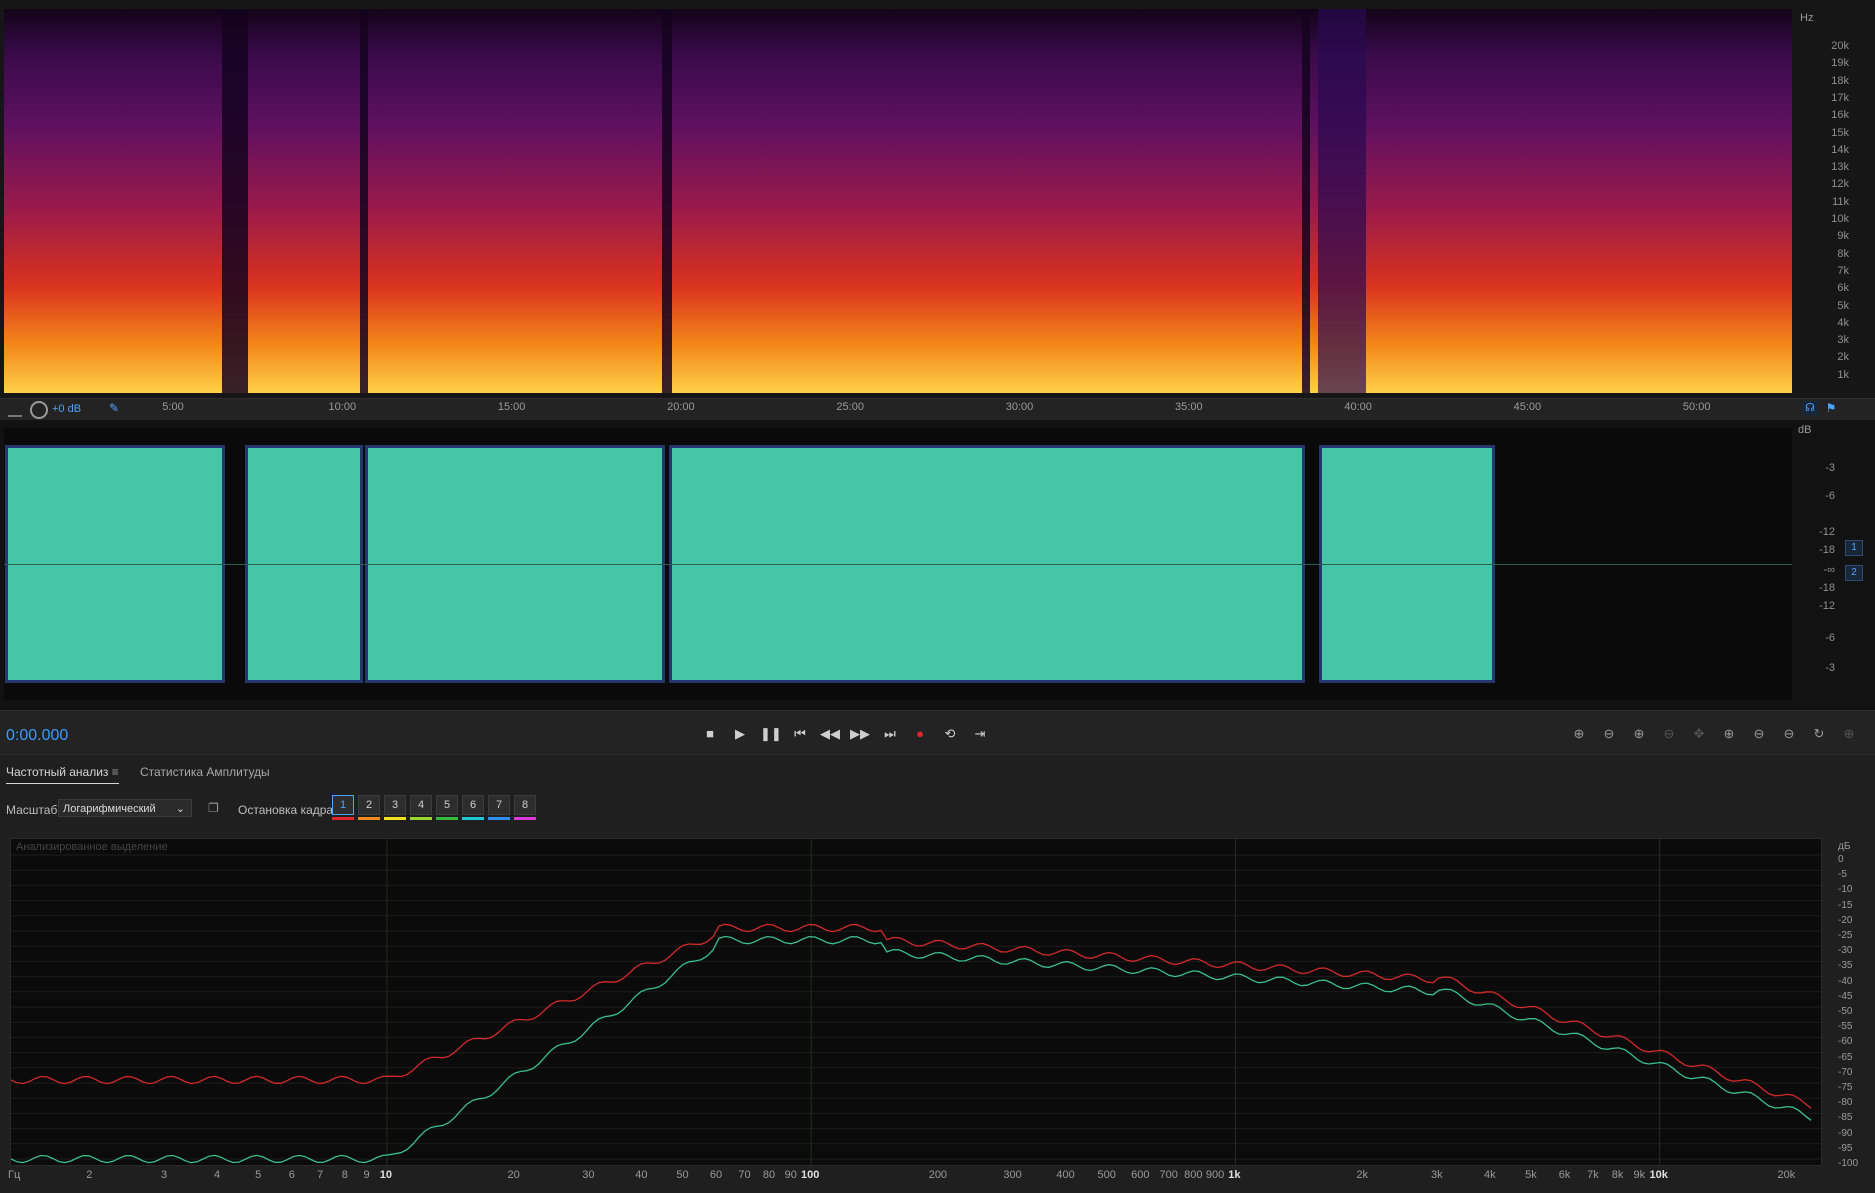  What do you see at coordinates (342, 407) in the screenshot?
I see `time-tick-label: 10:00` at bounding box center [342, 407].